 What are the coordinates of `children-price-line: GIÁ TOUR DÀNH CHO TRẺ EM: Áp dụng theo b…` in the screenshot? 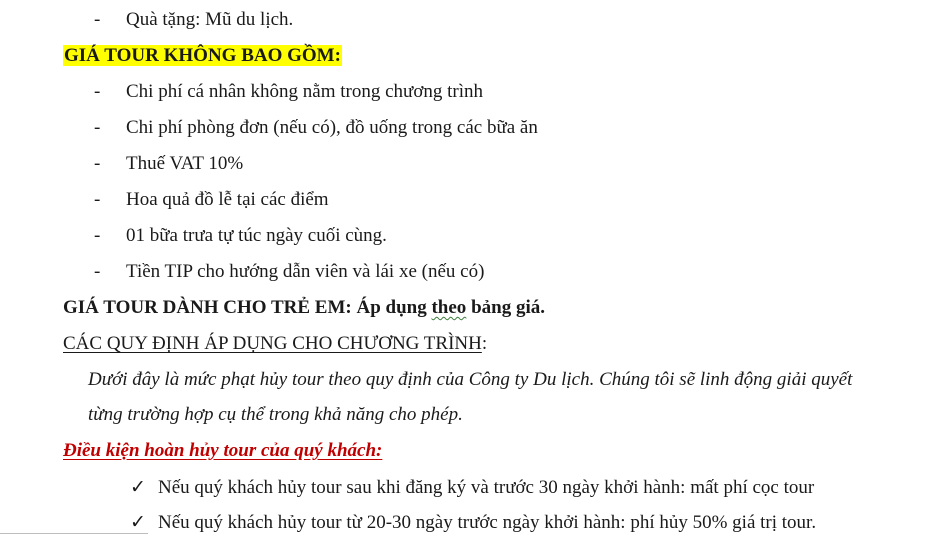 It's located at (304, 308).